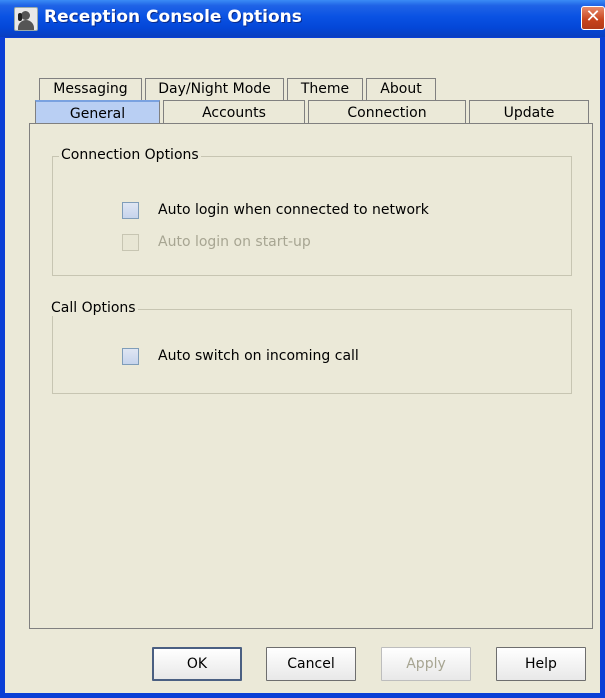 This screenshot has width=605, height=698. Describe the element at coordinates (234, 242) in the screenshot. I see `auto-login-startup-label: Auto login on start-up` at that location.